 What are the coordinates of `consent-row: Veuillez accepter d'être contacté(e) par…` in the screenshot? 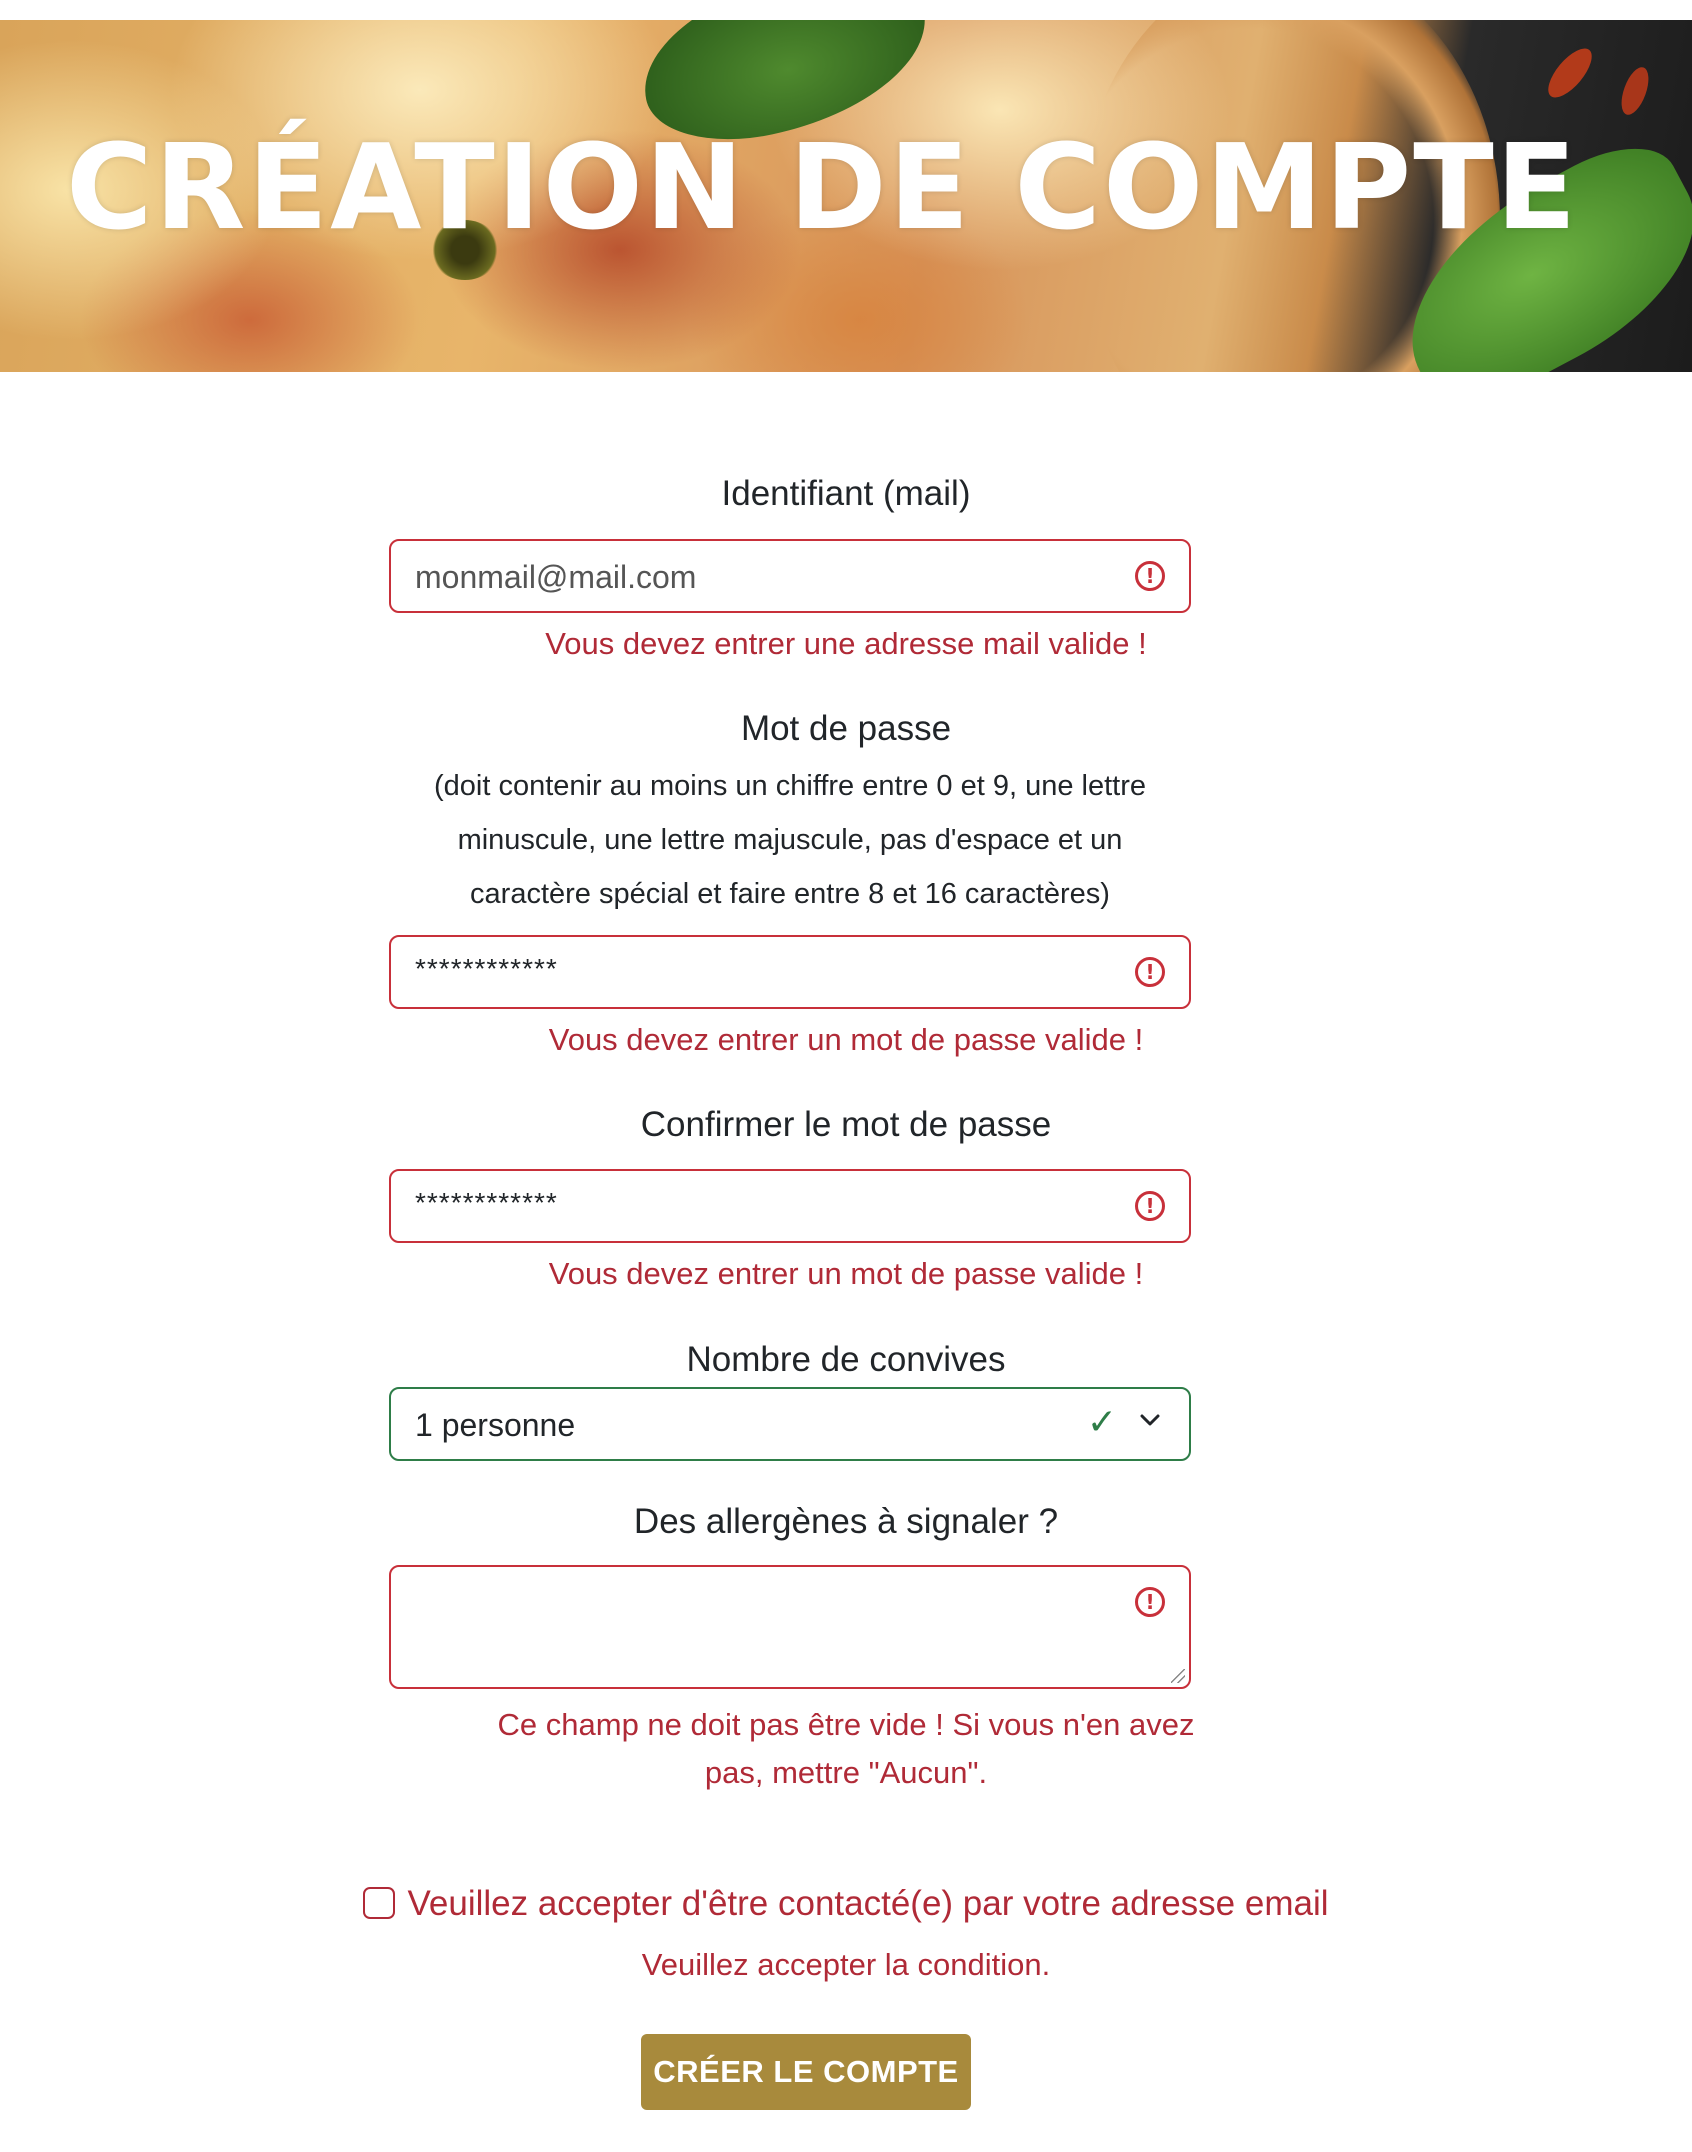 It's located at (846, 1904).